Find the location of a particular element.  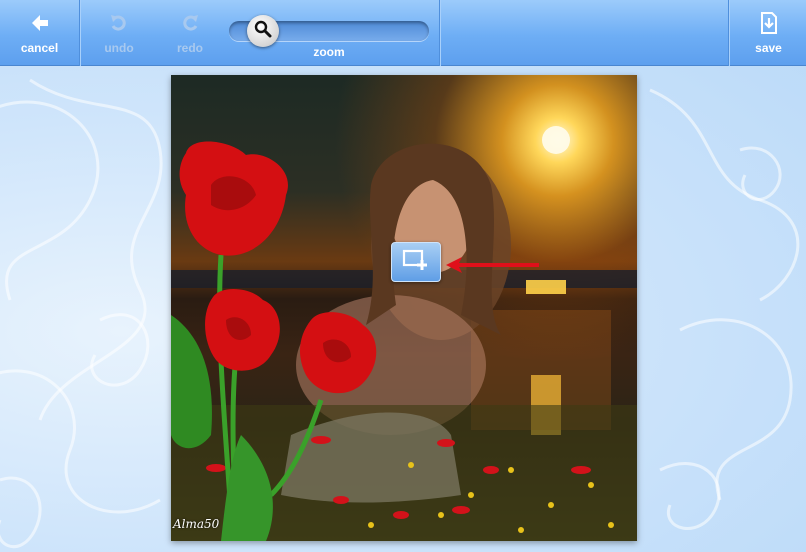

editor-toolbar: cancel undo redo zoom save is located at coordinates (403, 33).